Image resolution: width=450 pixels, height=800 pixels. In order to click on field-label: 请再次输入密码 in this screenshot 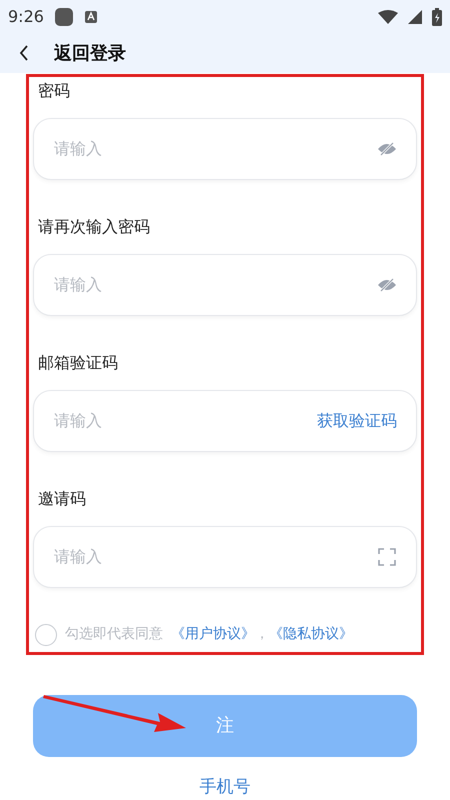, I will do `click(94, 227)`.